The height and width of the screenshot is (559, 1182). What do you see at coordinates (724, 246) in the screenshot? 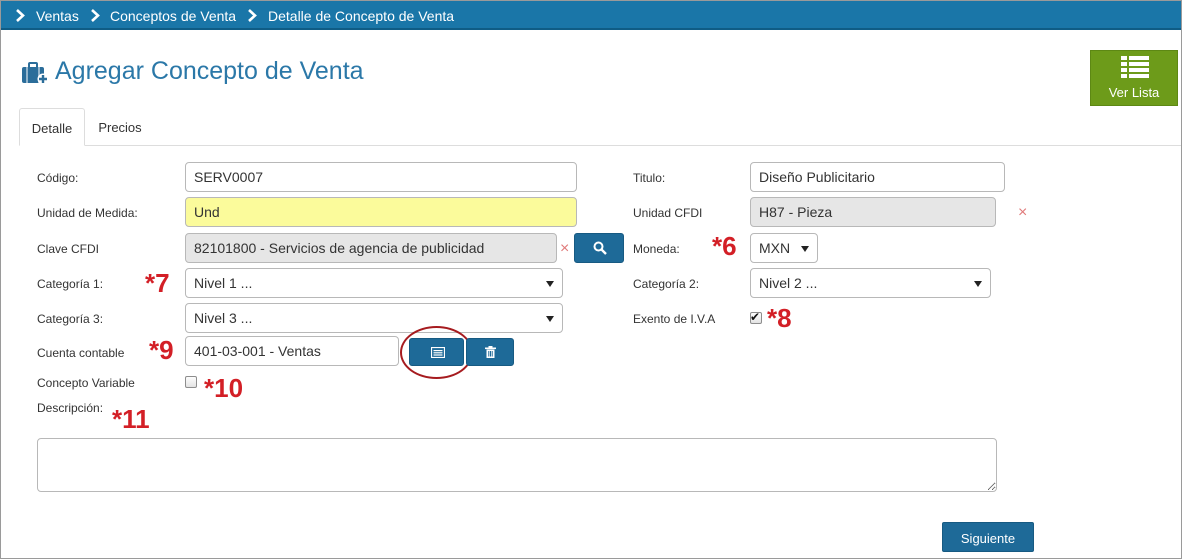
I see `annotation-6: *6` at bounding box center [724, 246].